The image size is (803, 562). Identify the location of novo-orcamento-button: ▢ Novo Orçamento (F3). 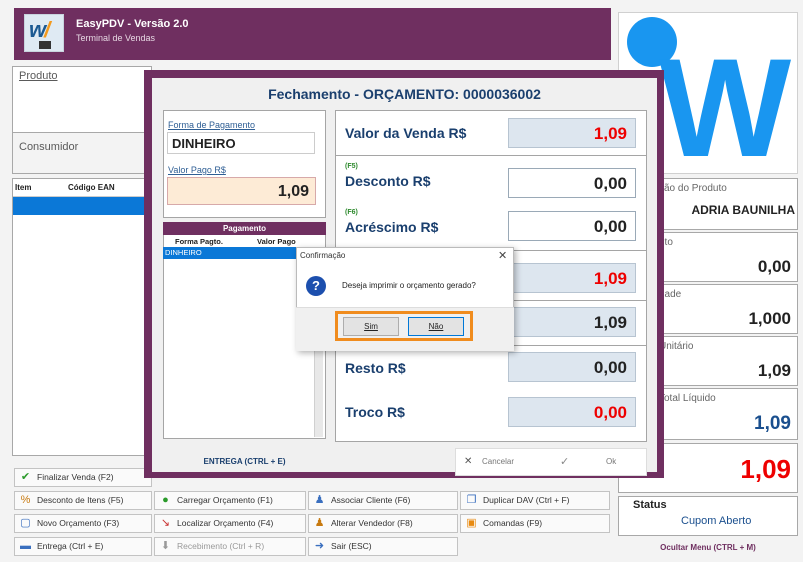
(83, 523).